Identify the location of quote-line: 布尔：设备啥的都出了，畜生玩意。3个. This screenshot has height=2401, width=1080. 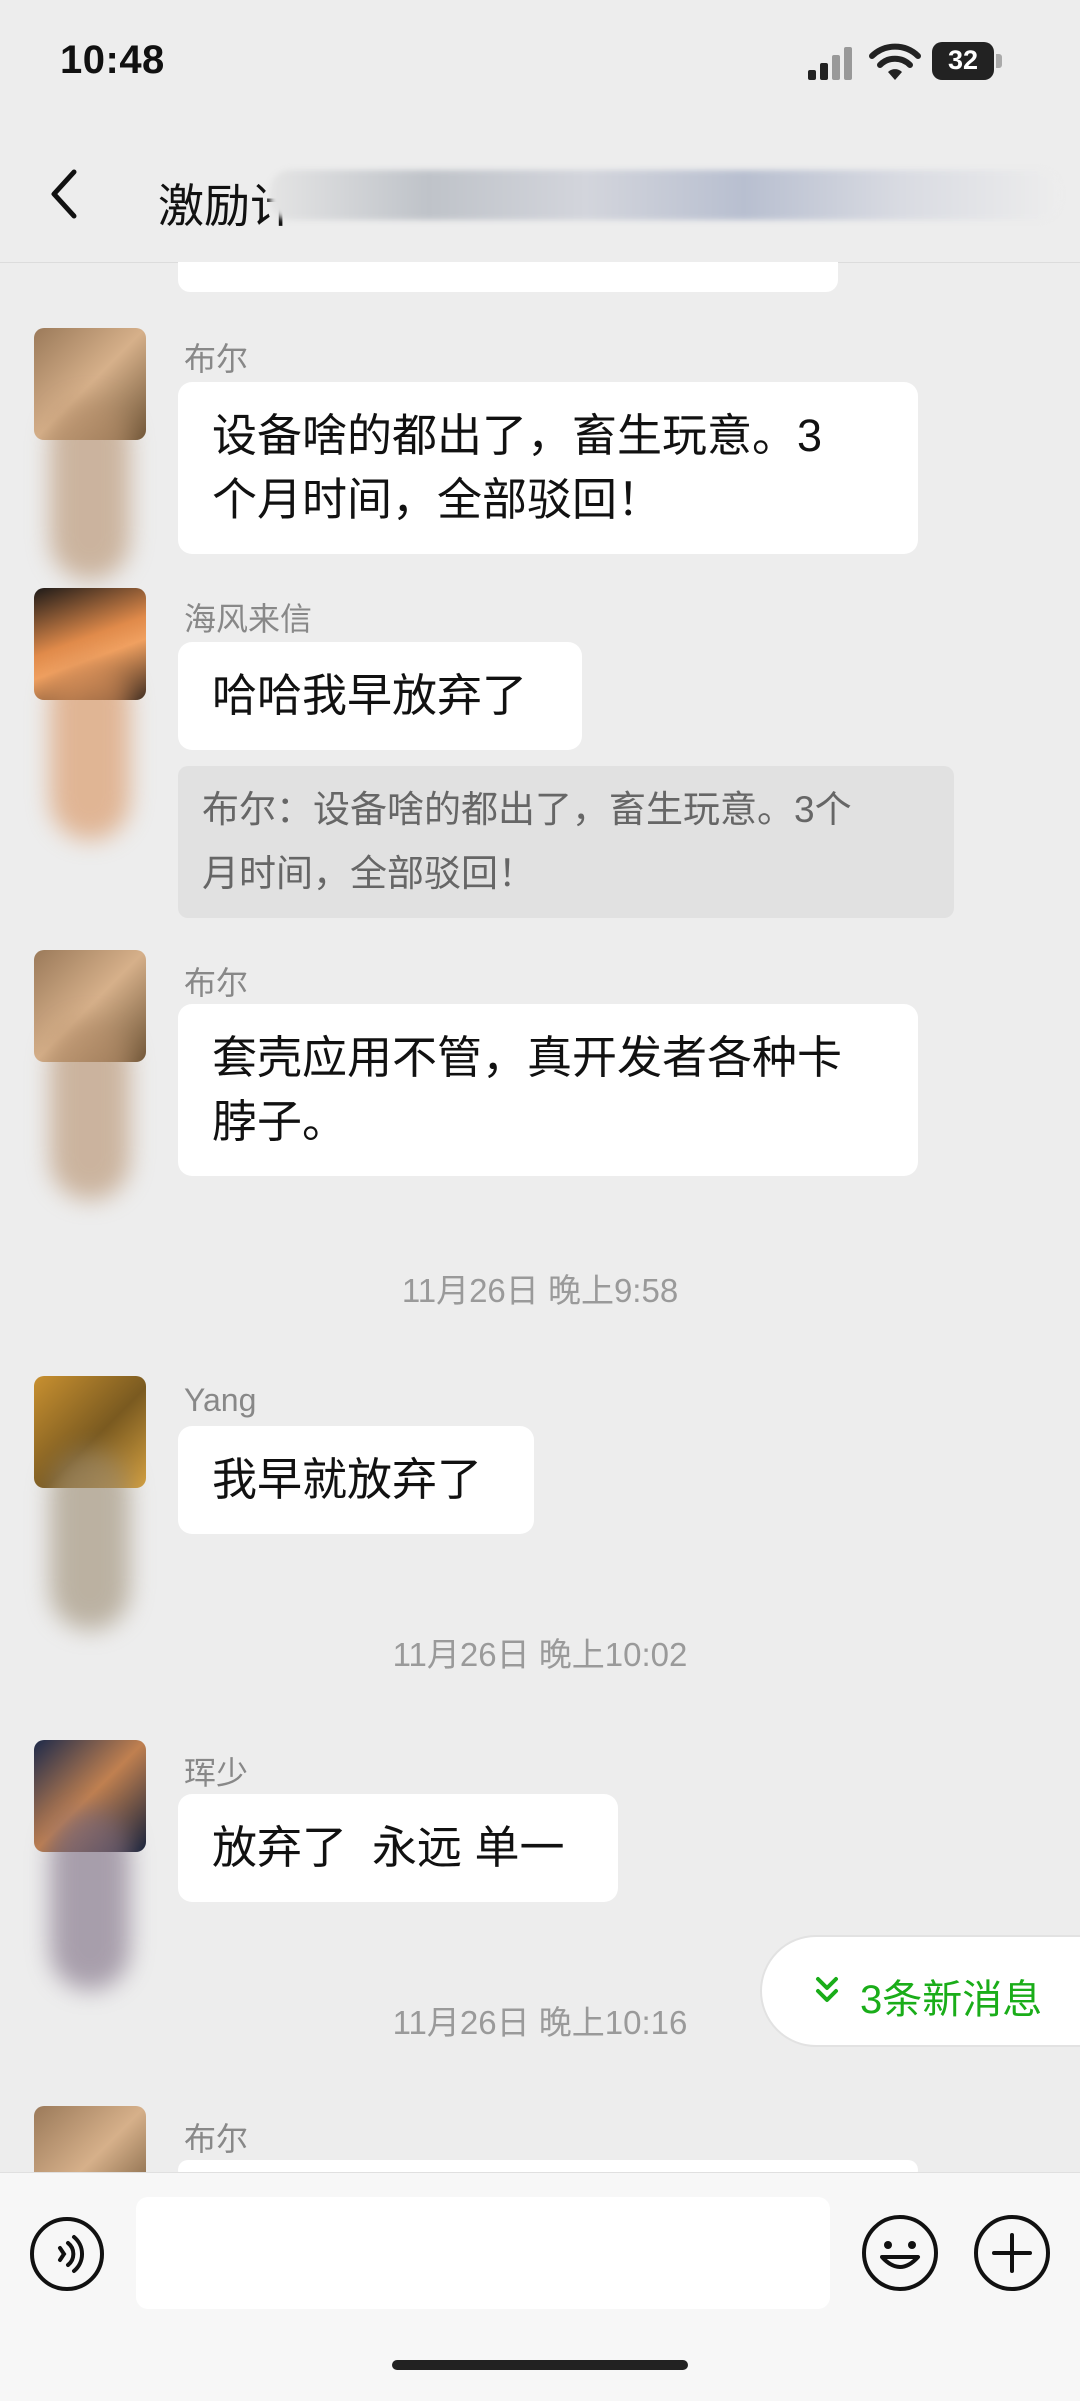
(527, 809).